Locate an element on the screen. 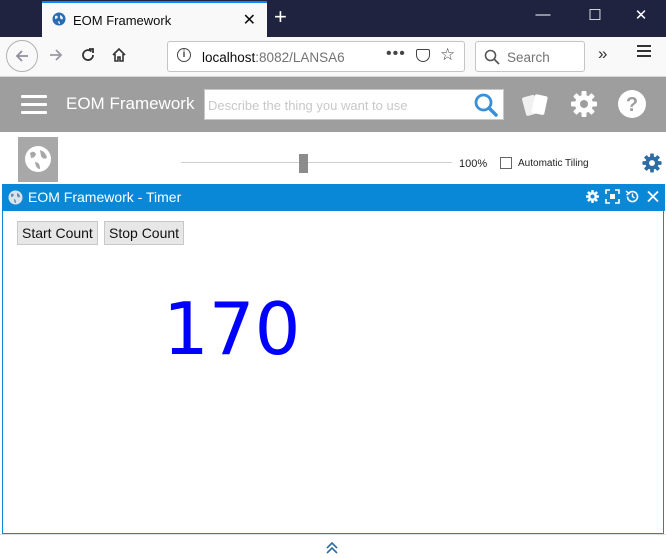 This screenshot has height=558, width=666. app-title: EOM Framework is located at coordinates (130, 103).